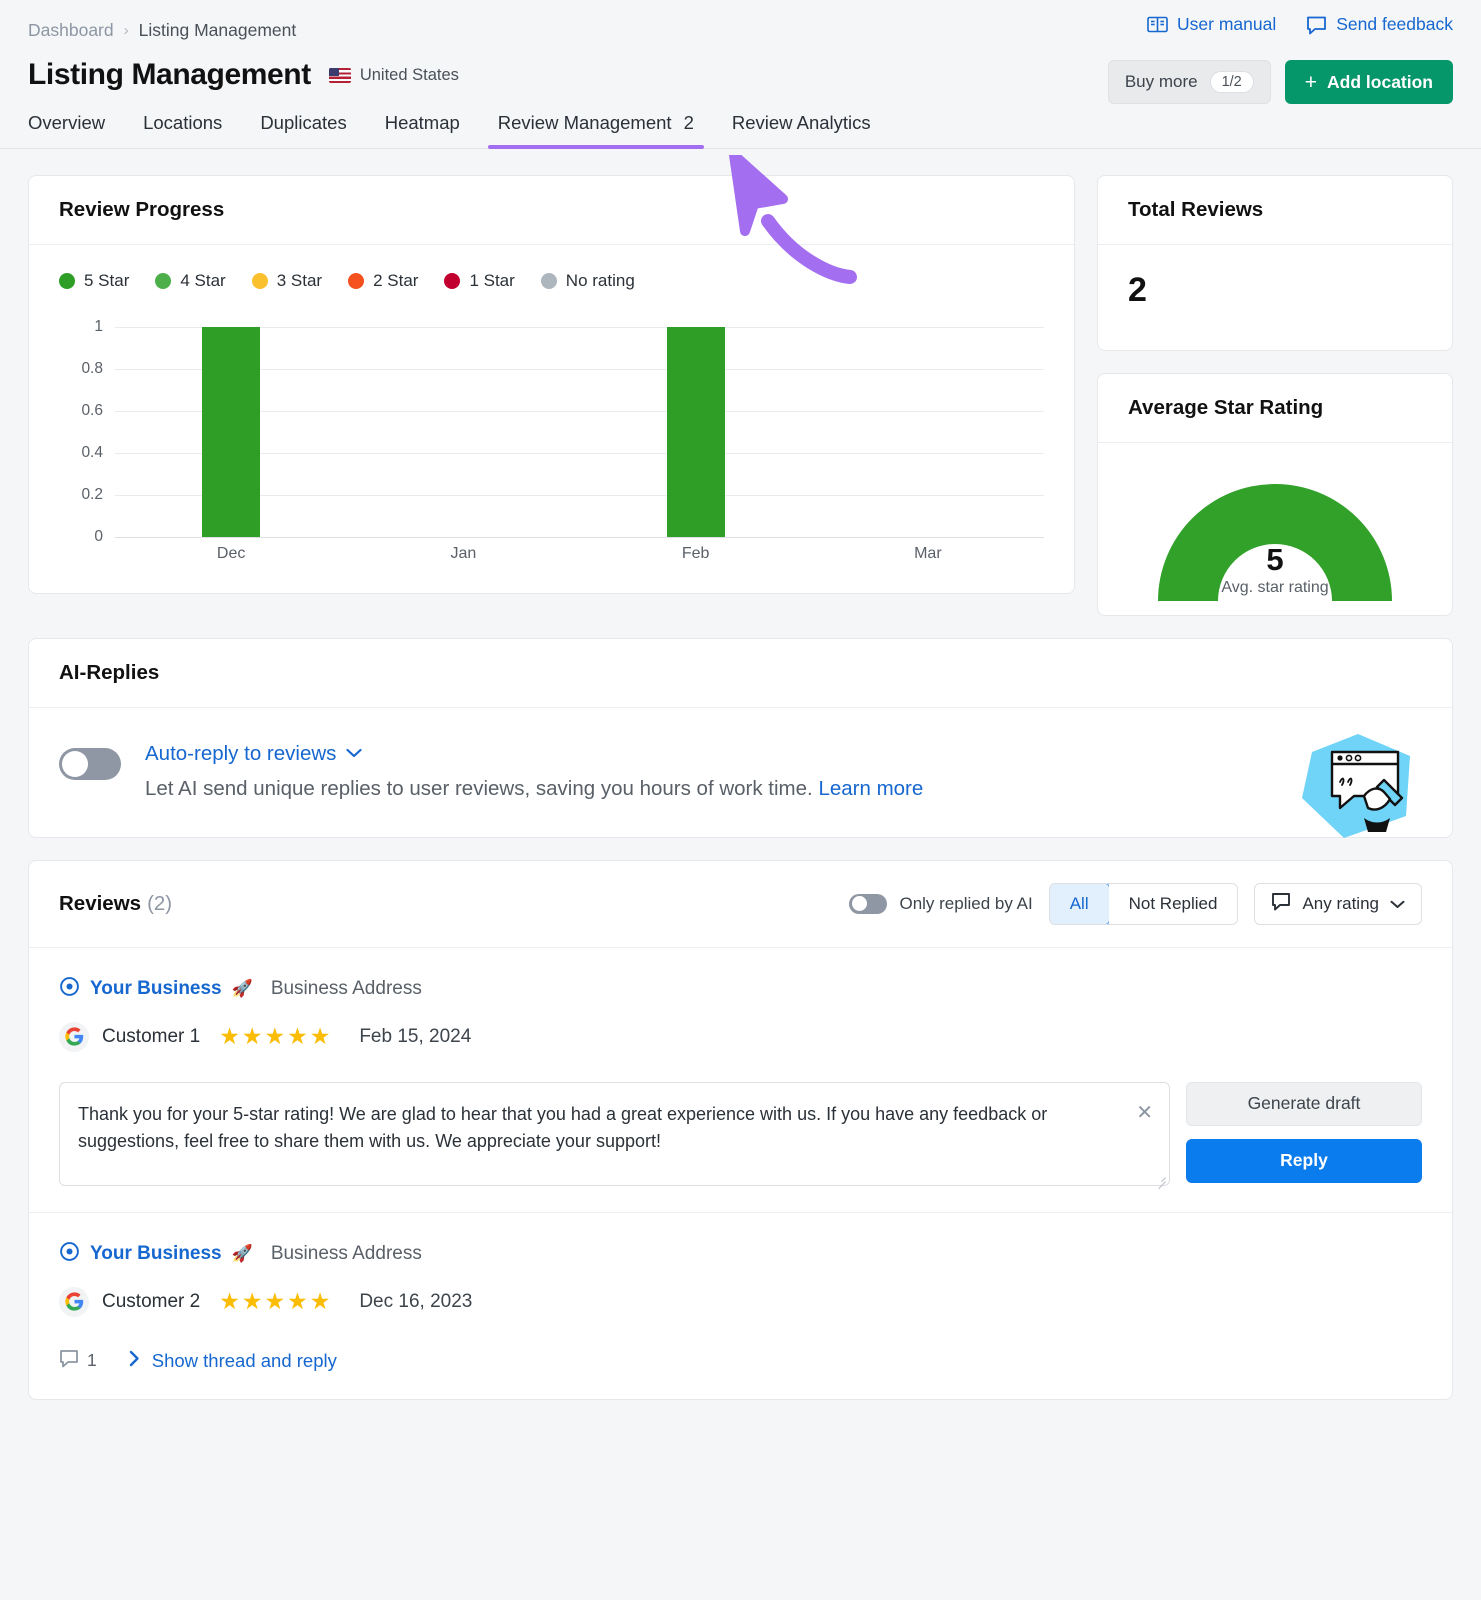 Image resolution: width=1481 pixels, height=1600 pixels. What do you see at coordinates (416, 1301) in the screenshot?
I see `review-date: Dec 16, 2023` at bounding box center [416, 1301].